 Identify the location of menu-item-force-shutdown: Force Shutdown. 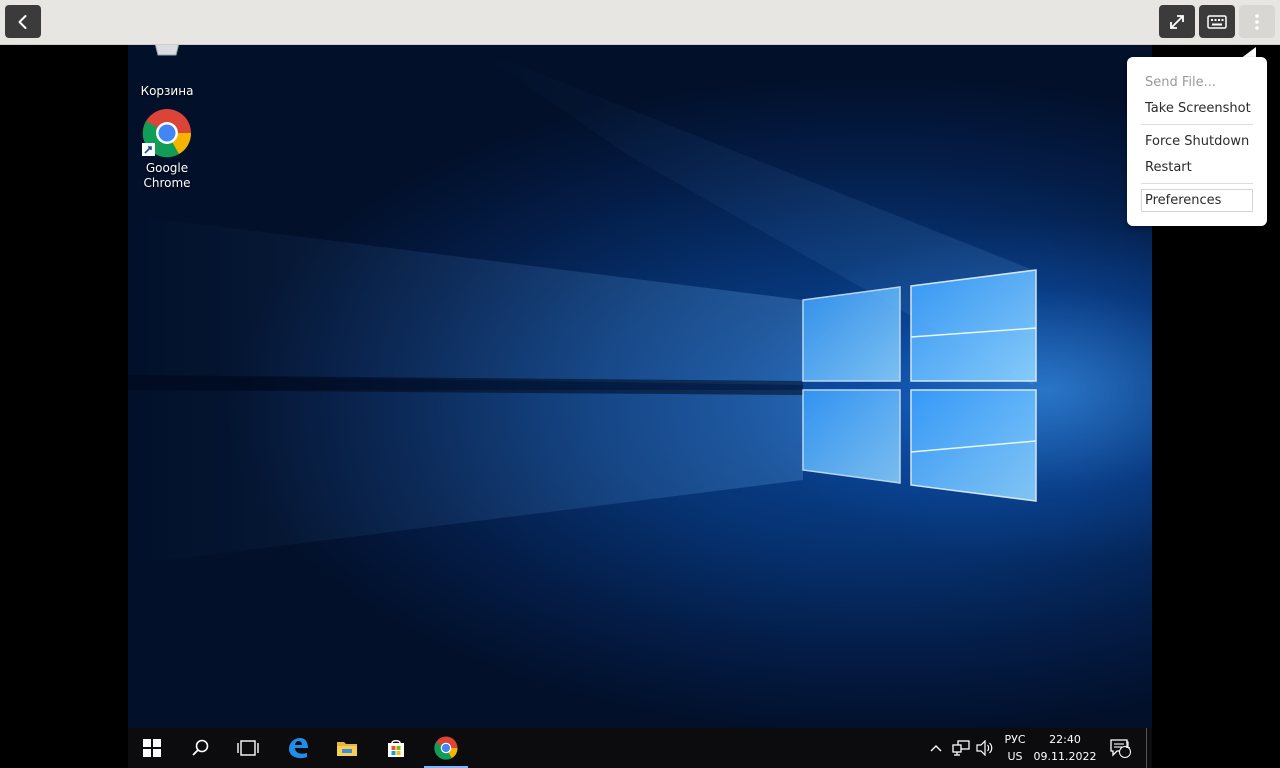
(1197, 141).